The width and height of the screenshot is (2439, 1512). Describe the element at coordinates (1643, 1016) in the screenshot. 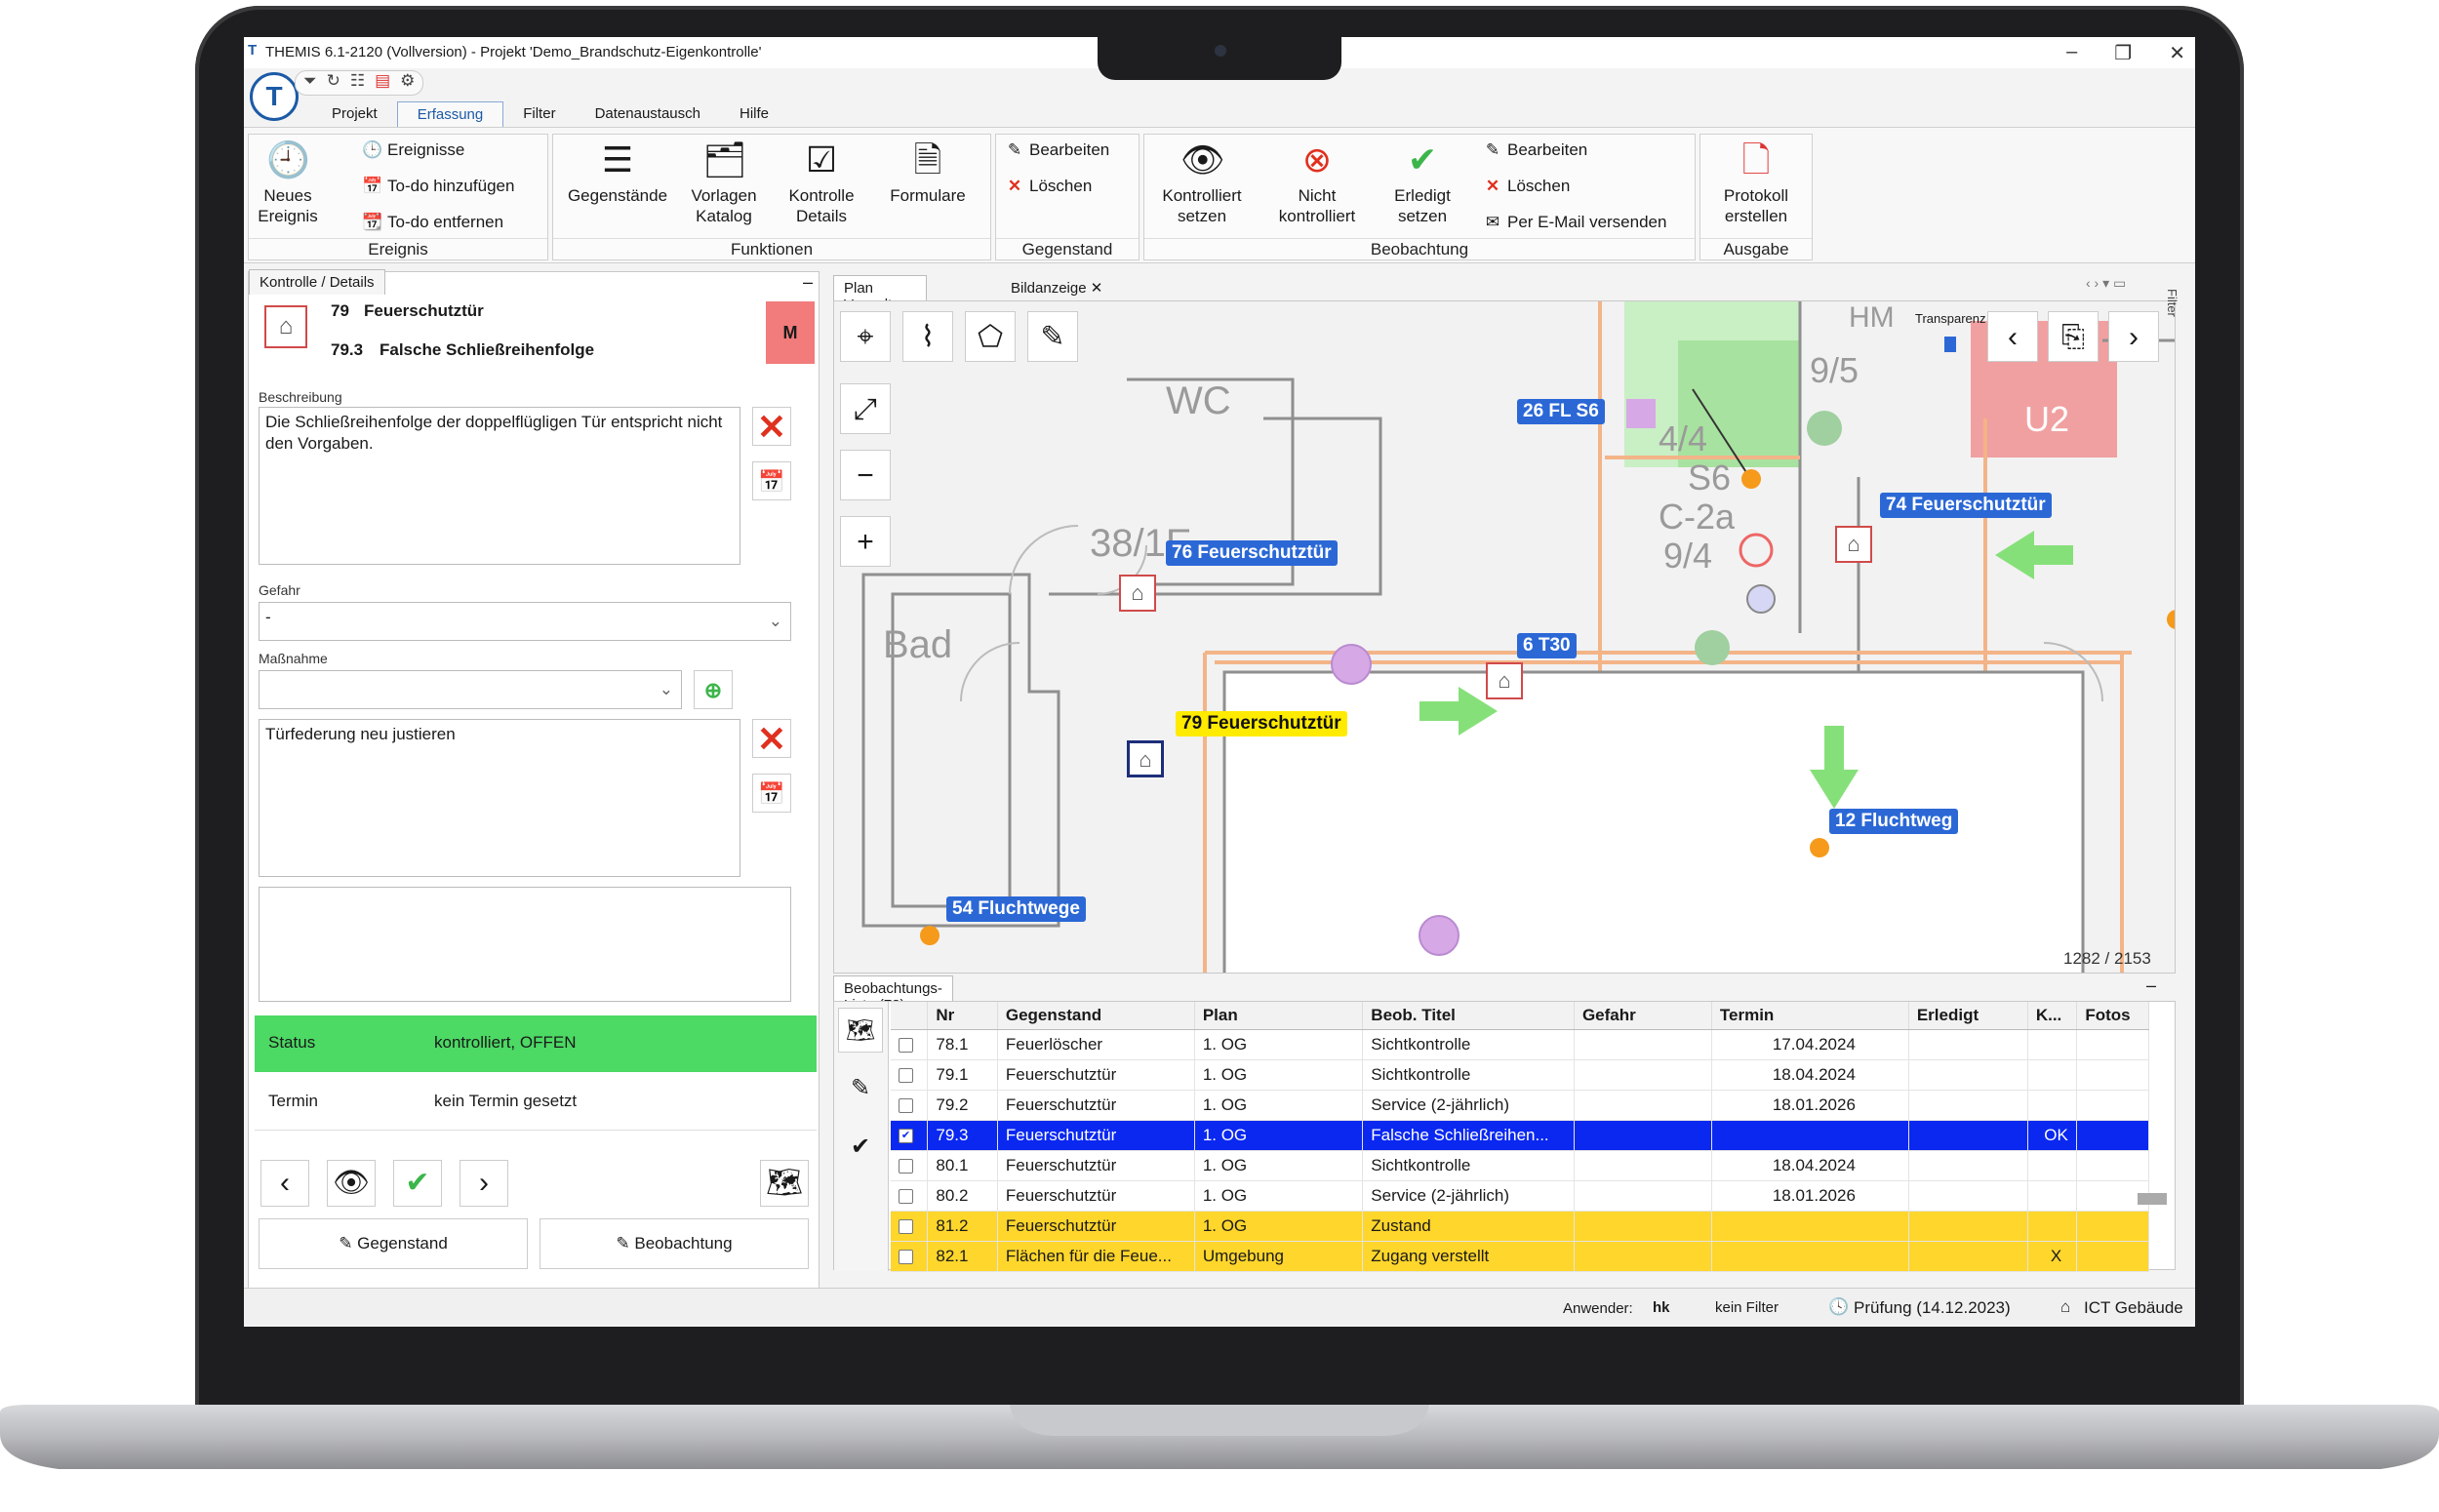

I see `column-header: Gefahr` at that location.